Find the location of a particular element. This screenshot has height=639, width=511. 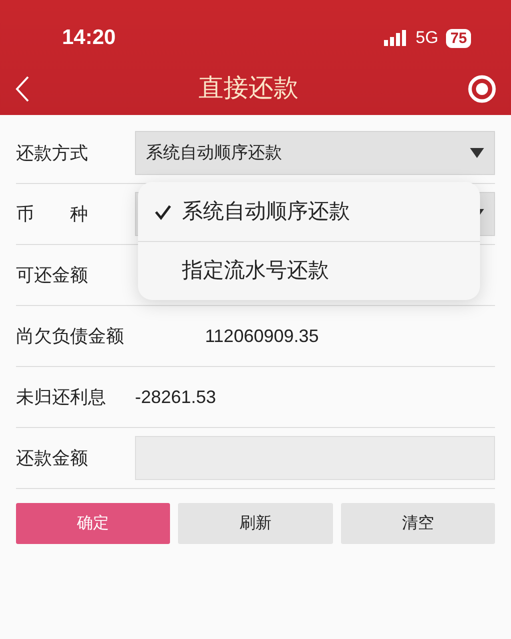

battery-indicator: 75 is located at coordinates (458, 38).